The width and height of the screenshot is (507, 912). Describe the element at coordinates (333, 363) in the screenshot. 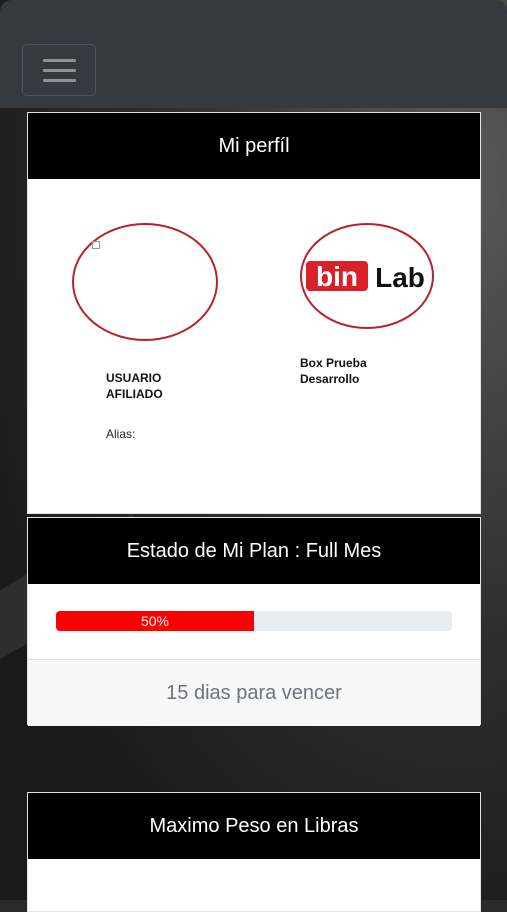

I see `box-name-line1: Box Prueba` at that location.